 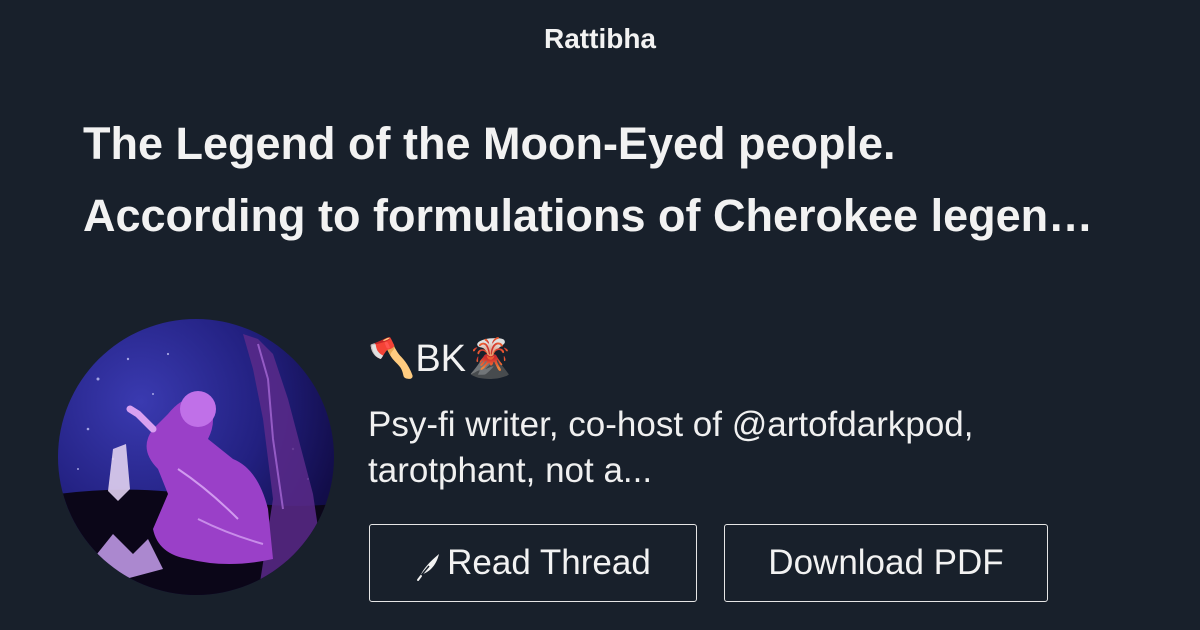 What do you see at coordinates (196, 464) in the screenshot?
I see `avatar-image` at bounding box center [196, 464].